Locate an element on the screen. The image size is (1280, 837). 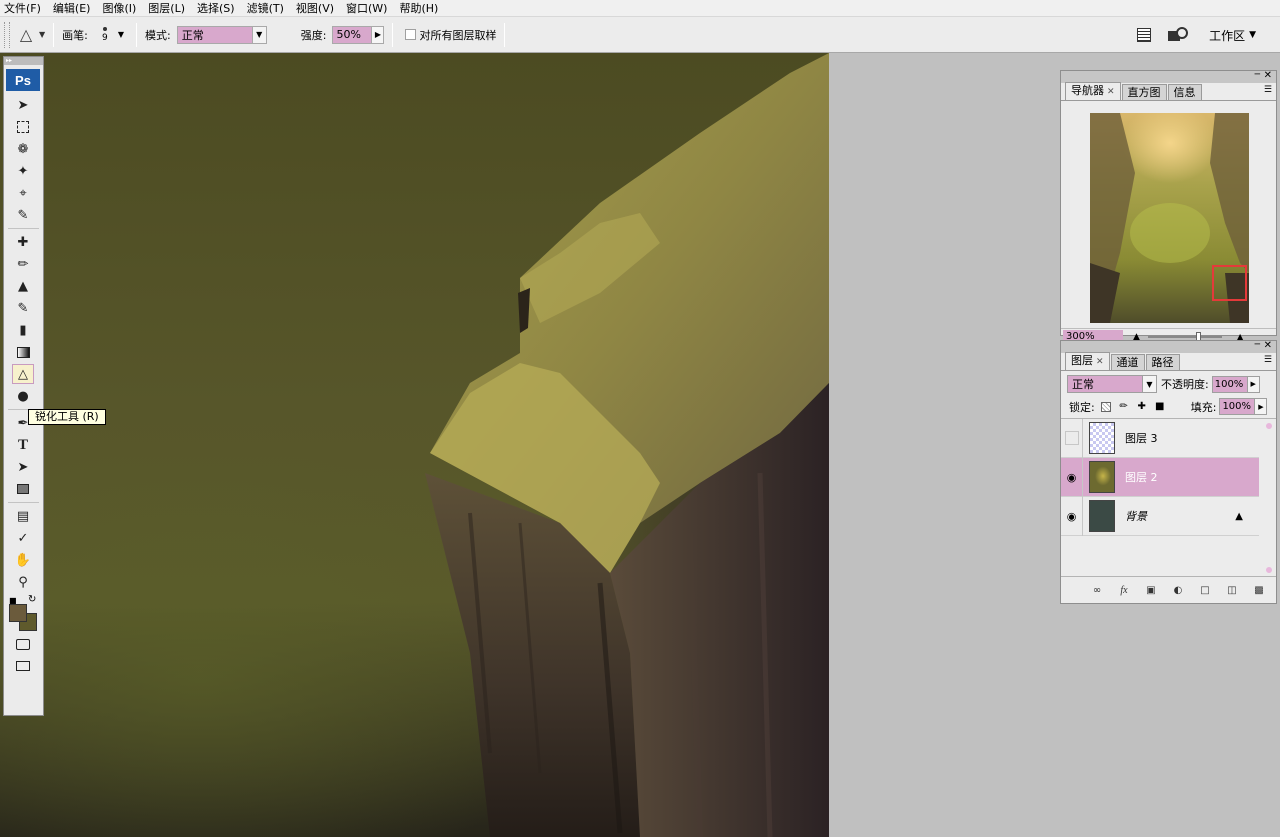
opacity-input: 100% ▶ is located at coordinates (1235, 384).